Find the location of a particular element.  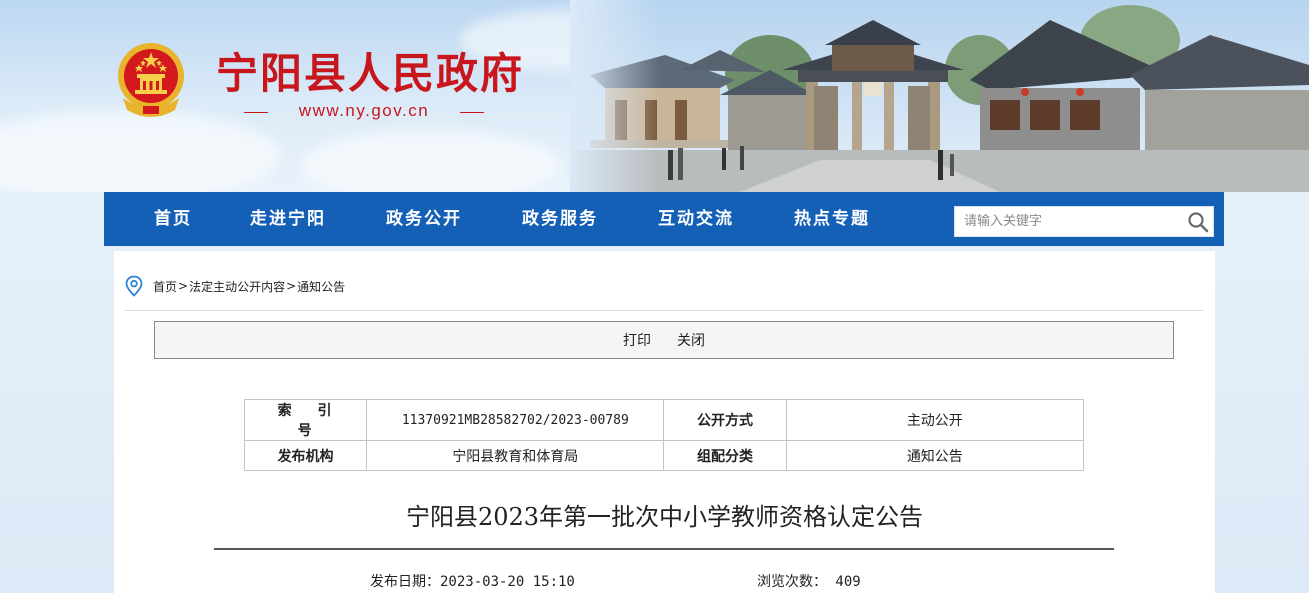

disclosure-method-label: 公开方式 is located at coordinates (725, 420).